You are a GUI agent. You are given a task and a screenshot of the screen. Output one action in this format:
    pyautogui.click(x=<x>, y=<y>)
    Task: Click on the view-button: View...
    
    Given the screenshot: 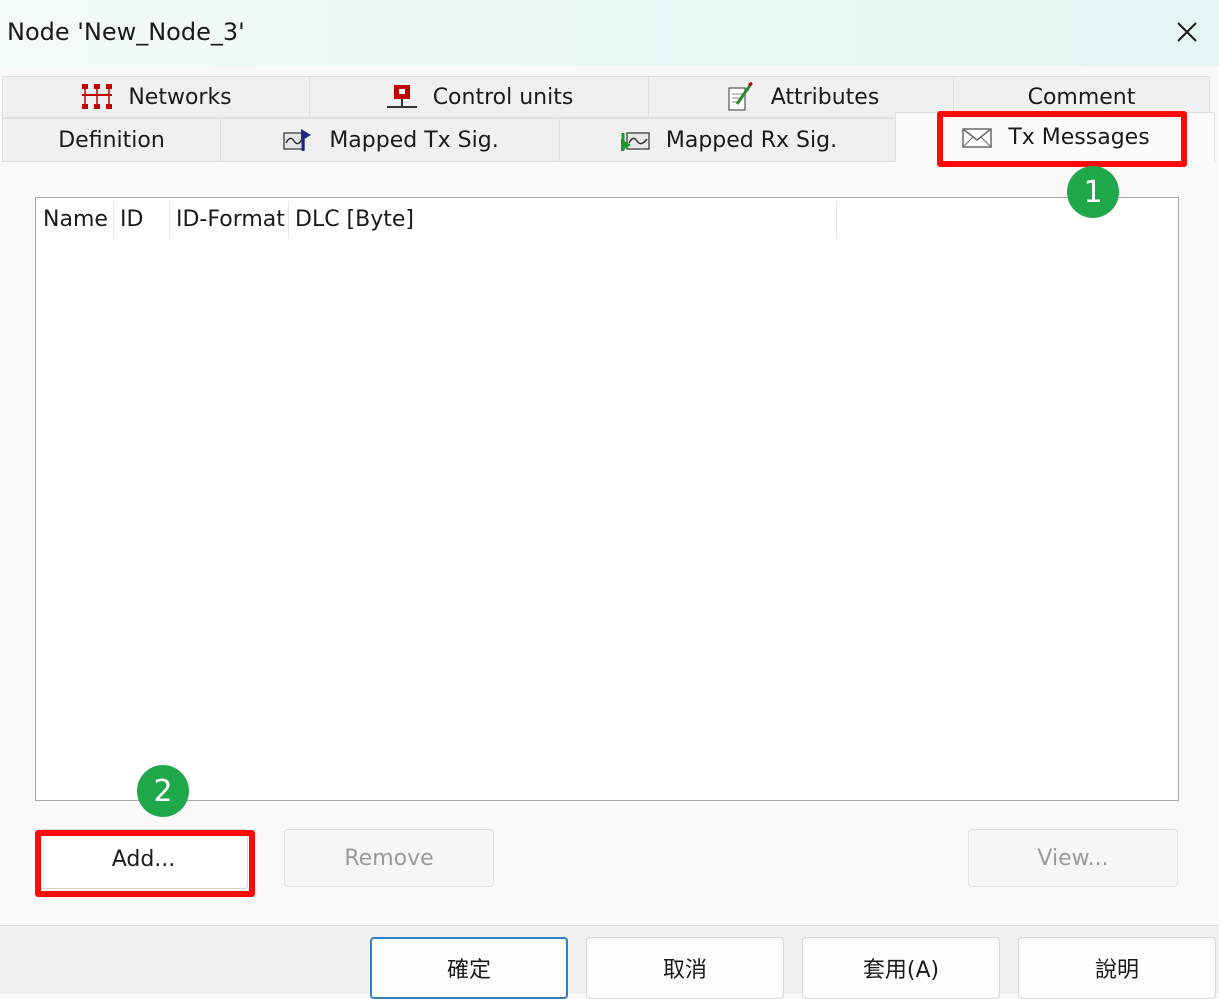 What is the action you would take?
    pyautogui.click(x=1073, y=858)
    